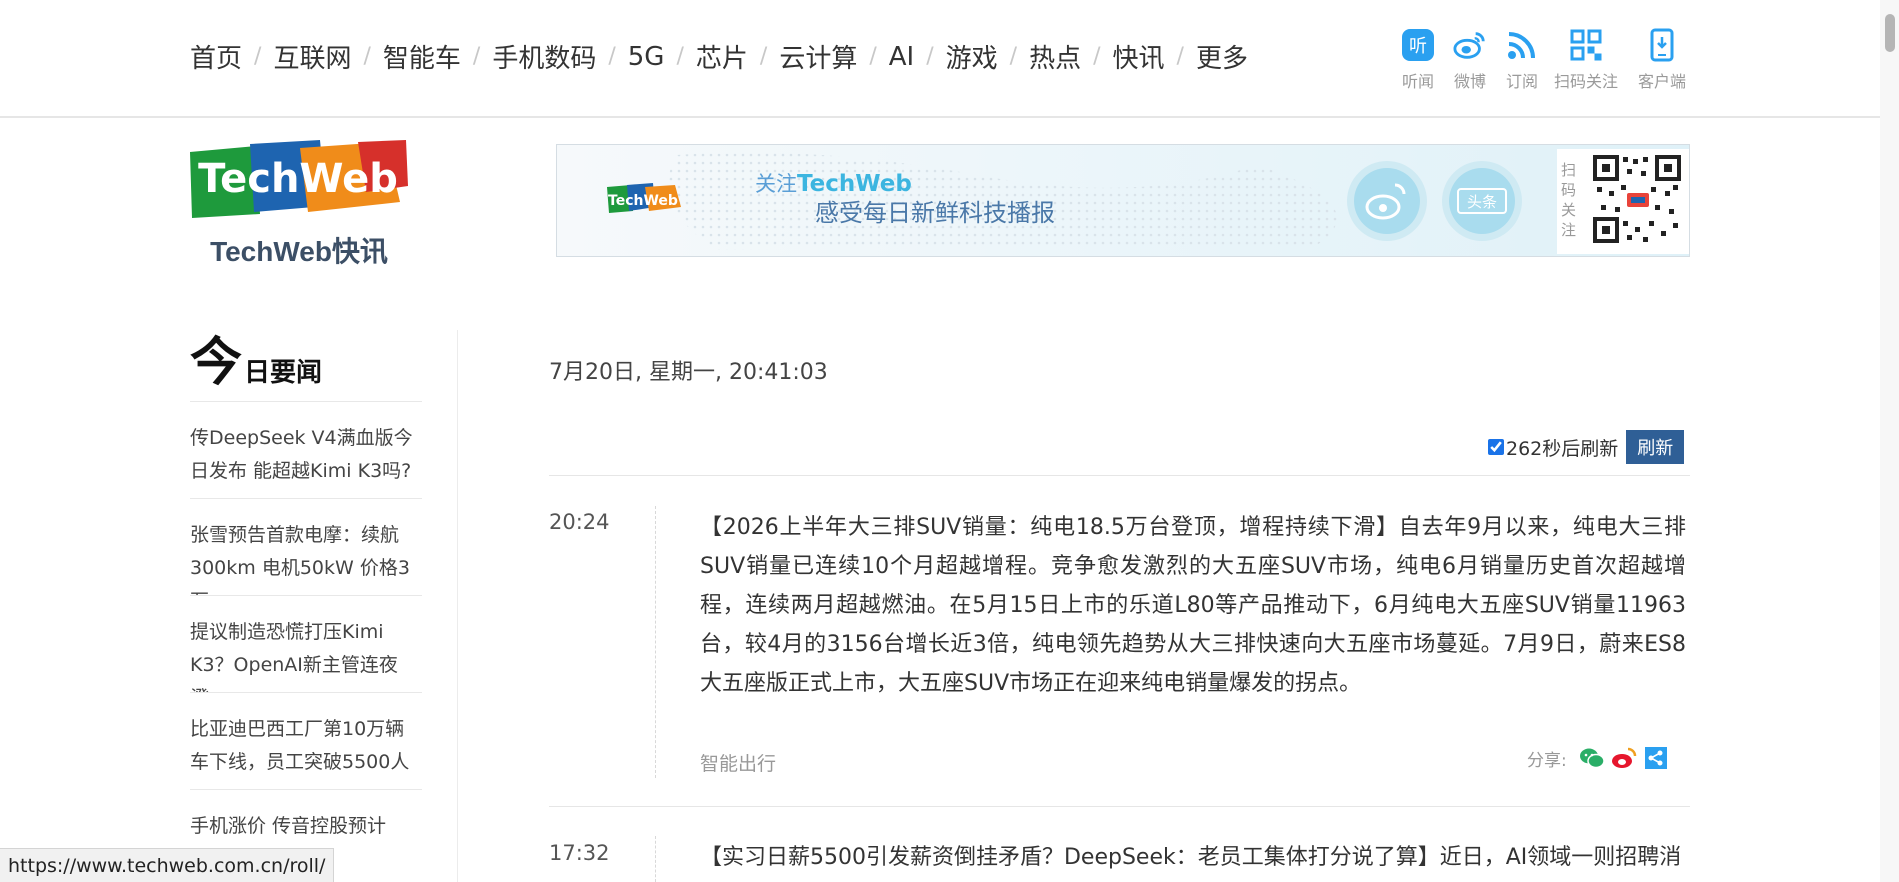  Describe the element at coordinates (901, 57) in the screenshot. I see `nav-item: AI` at that location.